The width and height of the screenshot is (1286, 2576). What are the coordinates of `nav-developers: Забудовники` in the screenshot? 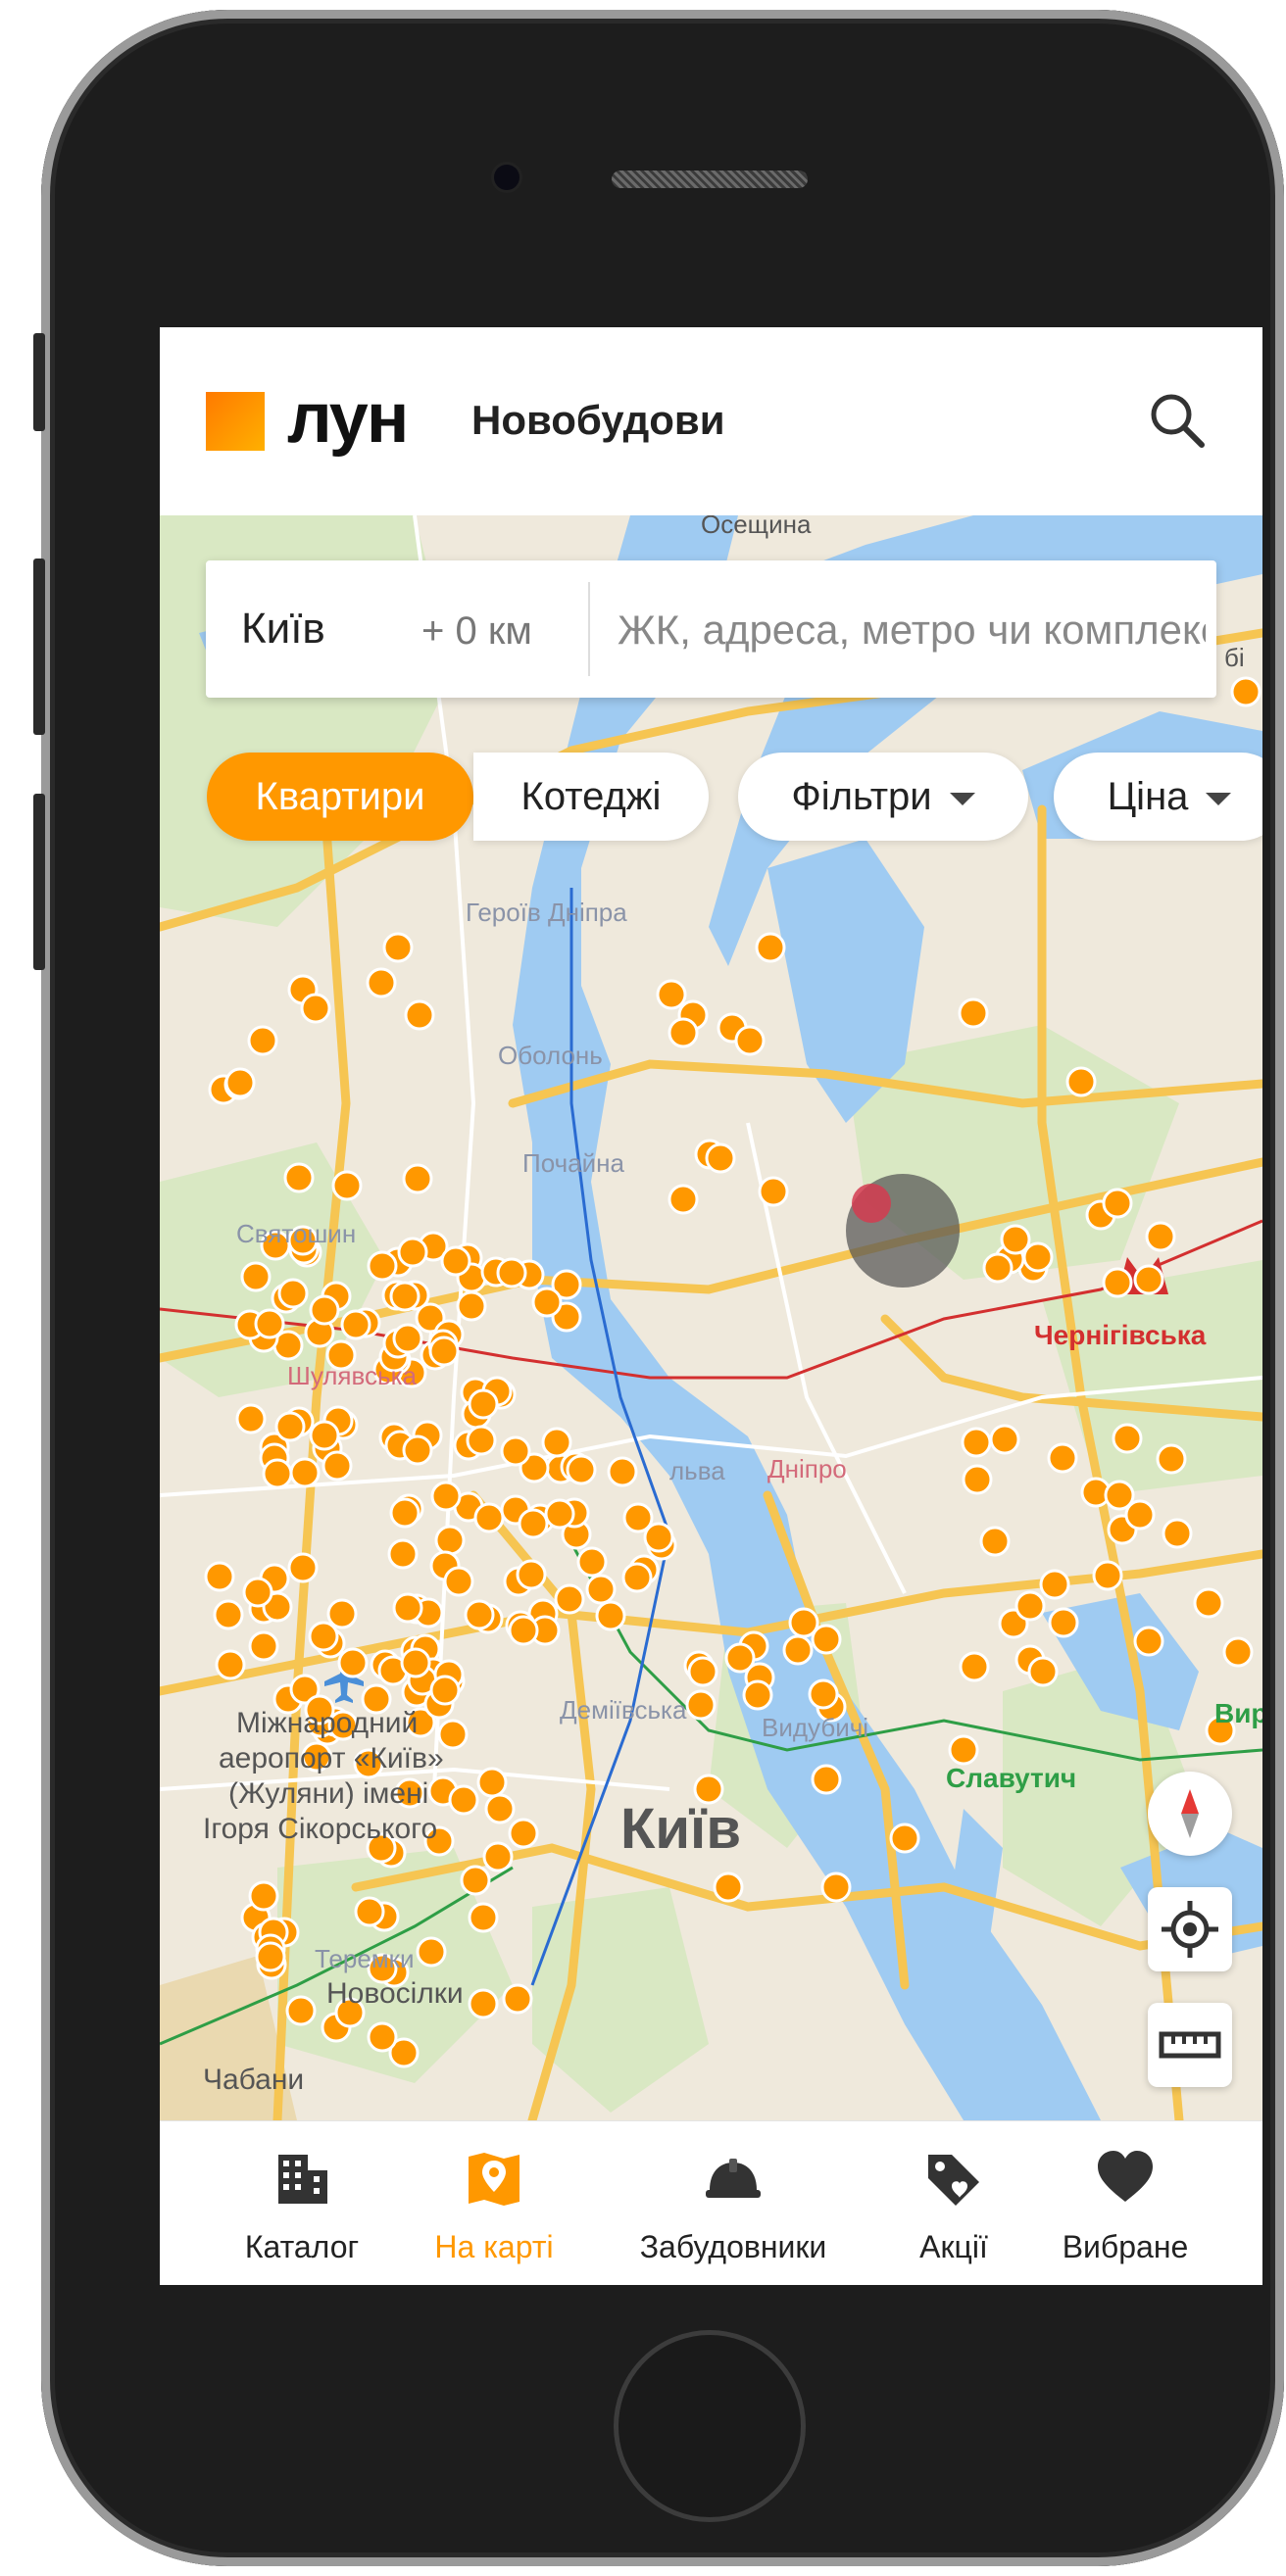 It's located at (733, 2203).